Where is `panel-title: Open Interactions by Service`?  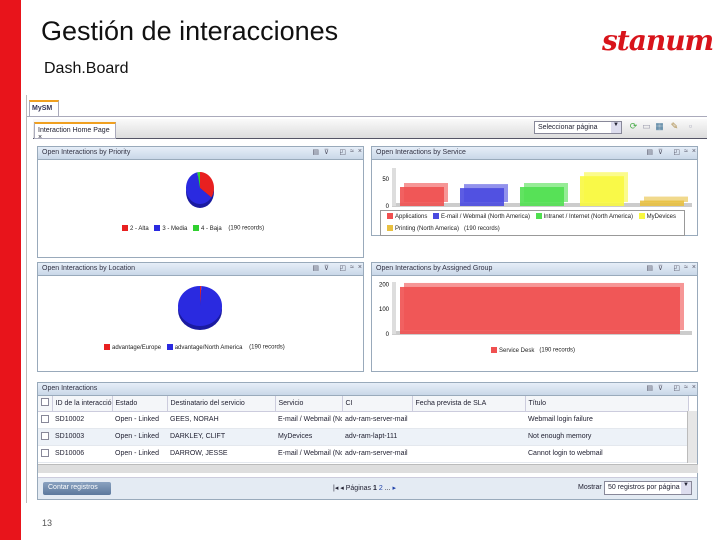 panel-title: Open Interactions by Service is located at coordinates (421, 152).